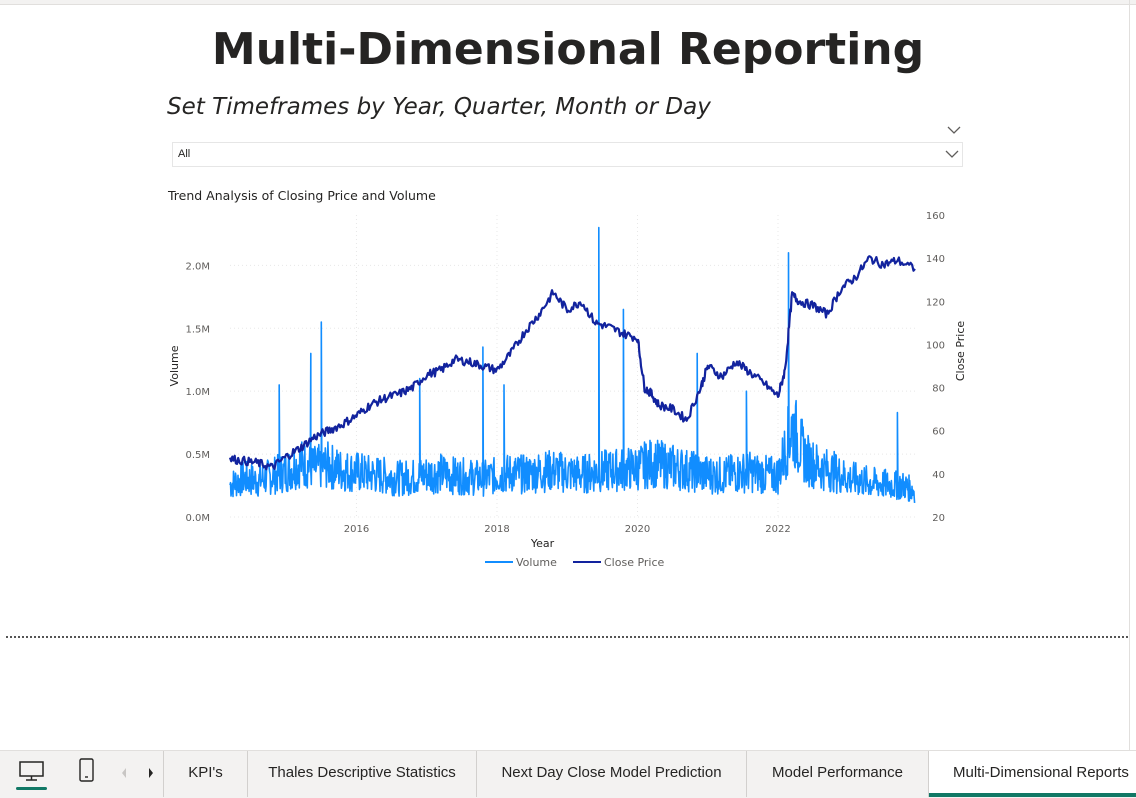 This screenshot has height=798, width=1136. What do you see at coordinates (935, 345) in the screenshot?
I see `y-right-tick-label: 100` at bounding box center [935, 345].